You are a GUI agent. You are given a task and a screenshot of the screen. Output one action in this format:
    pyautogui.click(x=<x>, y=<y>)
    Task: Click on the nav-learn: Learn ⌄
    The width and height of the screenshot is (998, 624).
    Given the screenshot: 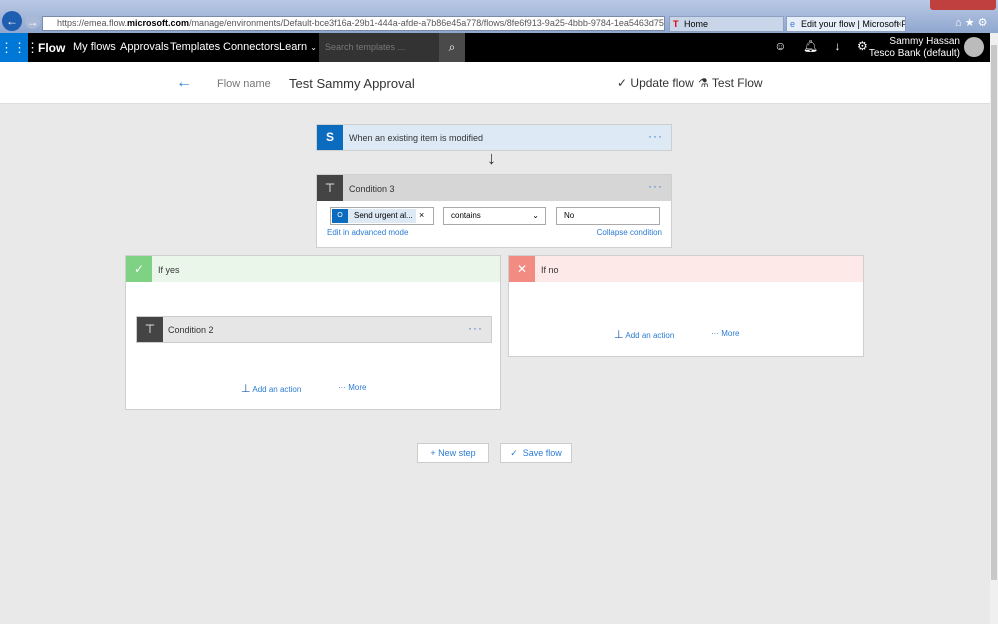 What is the action you would take?
    pyautogui.click(x=298, y=47)
    